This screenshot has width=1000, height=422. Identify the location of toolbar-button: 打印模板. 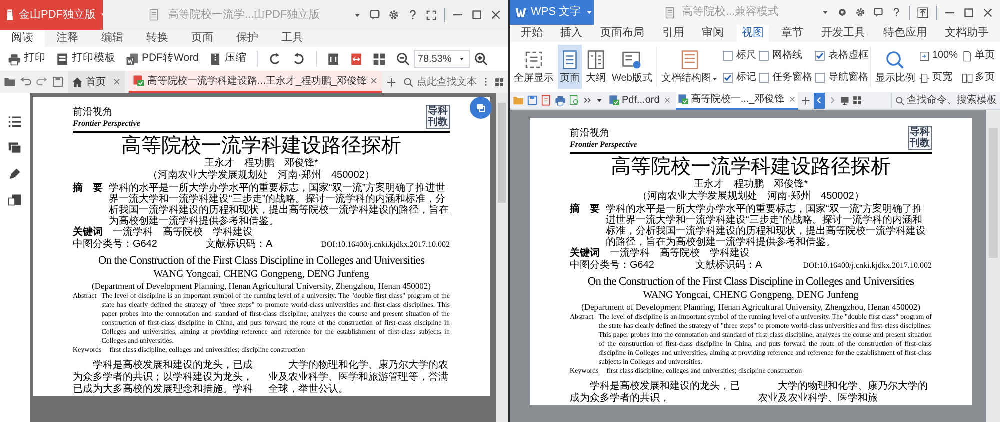
(86, 59).